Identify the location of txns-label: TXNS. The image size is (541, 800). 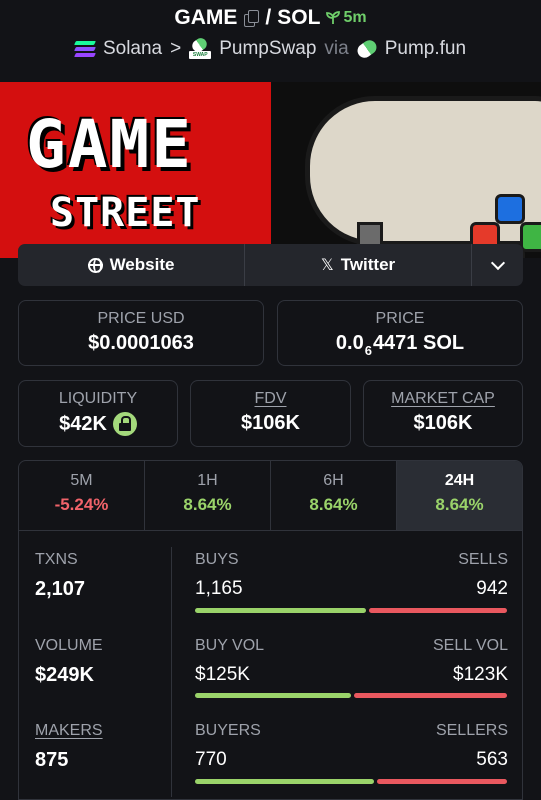
(56, 559).